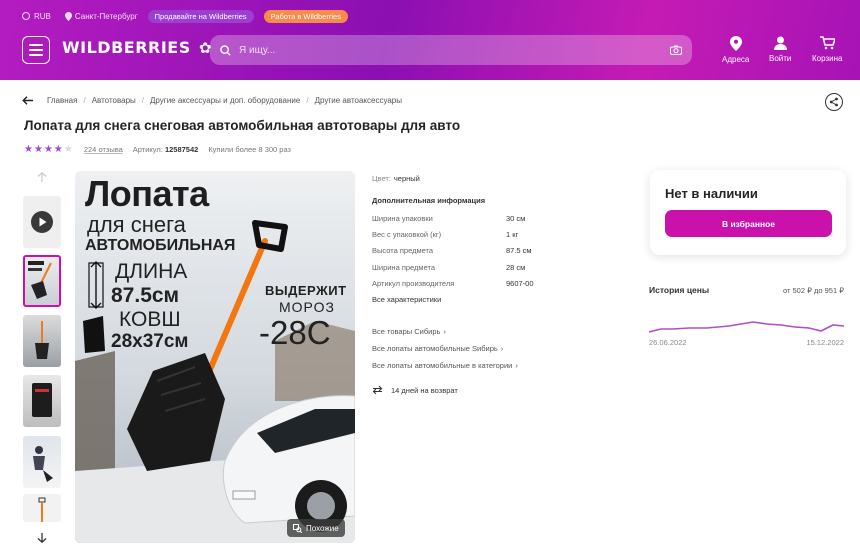  Describe the element at coordinates (42, 538) in the screenshot. I see `arrow-down-icon` at that location.